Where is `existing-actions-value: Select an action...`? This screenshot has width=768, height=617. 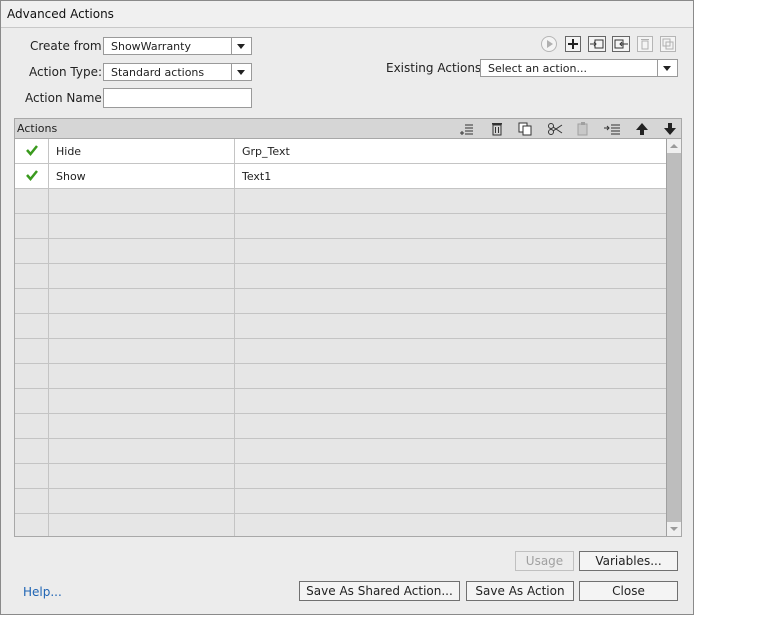
existing-actions-value: Select an action... is located at coordinates (537, 68).